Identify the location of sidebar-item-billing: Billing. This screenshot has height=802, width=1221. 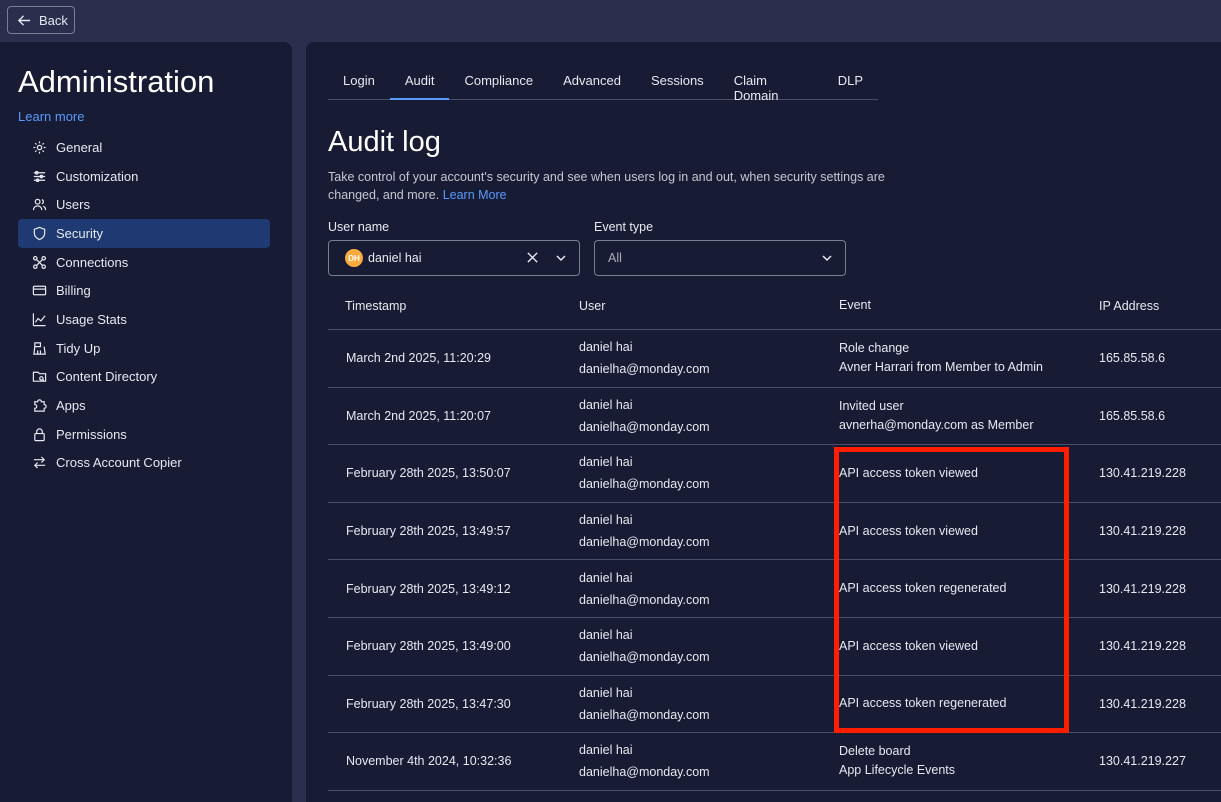
(144, 290).